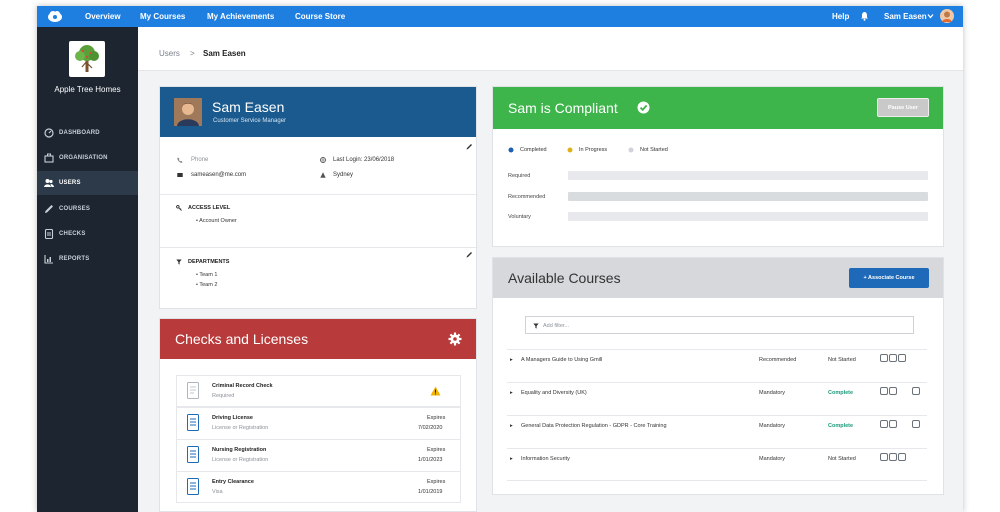 The width and height of the screenshot is (1000, 512). What do you see at coordinates (179, 262) in the screenshot?
I see `filter-icon` at bounding box center [179, 262].